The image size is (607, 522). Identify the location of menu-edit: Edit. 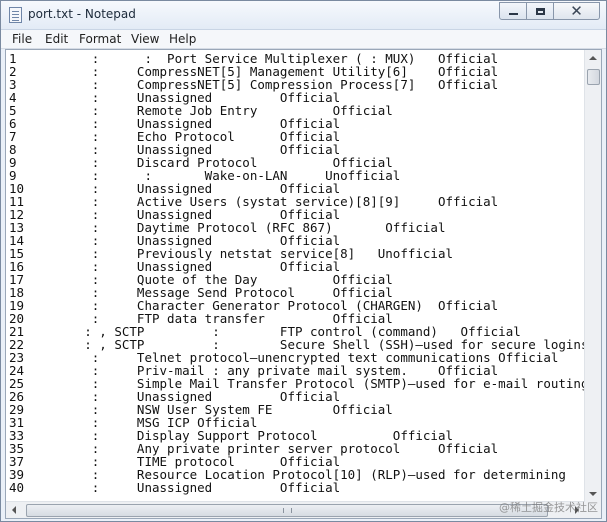
(56, 39).